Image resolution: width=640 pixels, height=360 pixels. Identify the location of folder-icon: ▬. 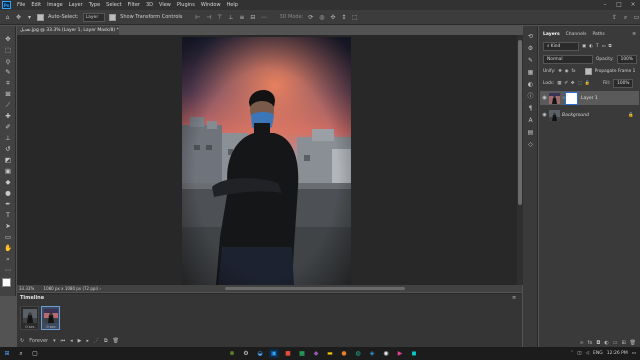
(330, 353).